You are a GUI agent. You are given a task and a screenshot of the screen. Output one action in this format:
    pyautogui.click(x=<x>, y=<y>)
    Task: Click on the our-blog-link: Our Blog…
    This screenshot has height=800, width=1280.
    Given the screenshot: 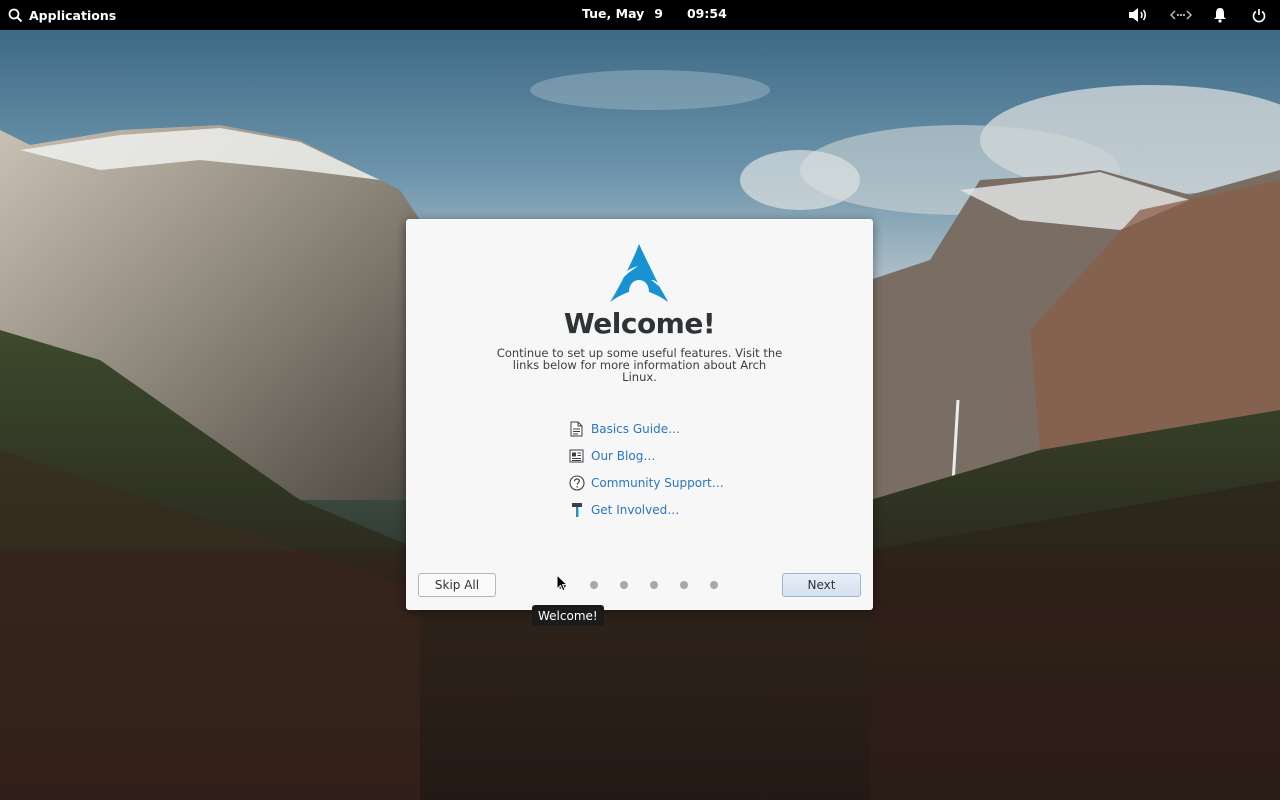 What is the action you would take?
    pyautogui.click(x=646, y=455)
    